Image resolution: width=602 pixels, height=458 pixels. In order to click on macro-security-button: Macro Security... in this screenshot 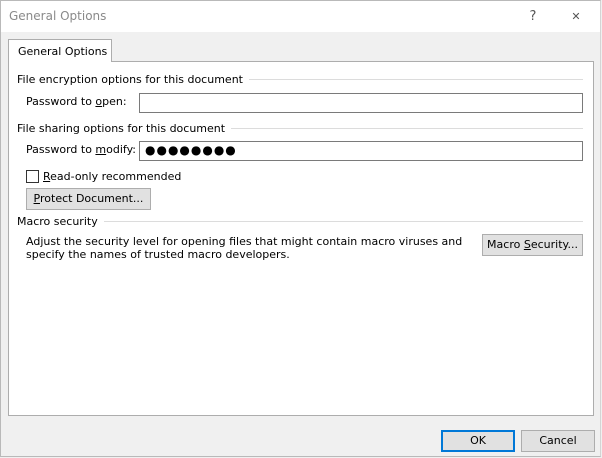, I will do `click(532, 245)`.